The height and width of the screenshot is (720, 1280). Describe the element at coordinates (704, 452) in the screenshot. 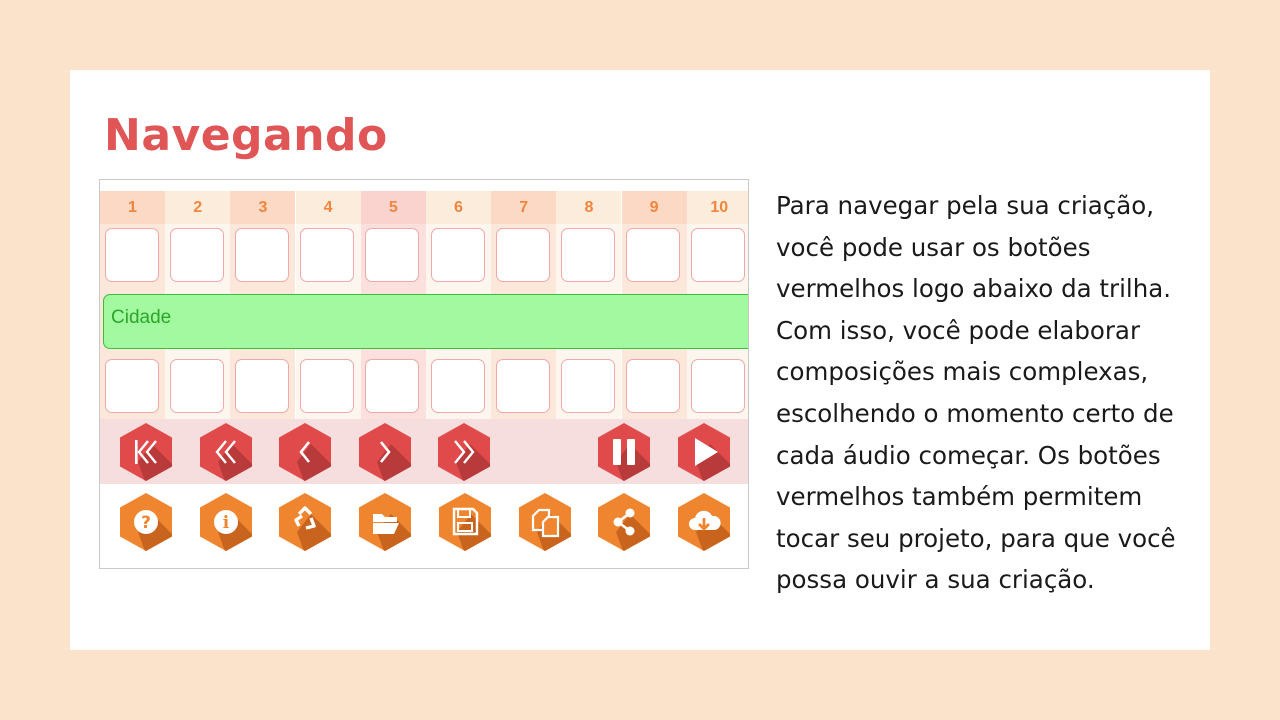

I see `play-button` at that location.